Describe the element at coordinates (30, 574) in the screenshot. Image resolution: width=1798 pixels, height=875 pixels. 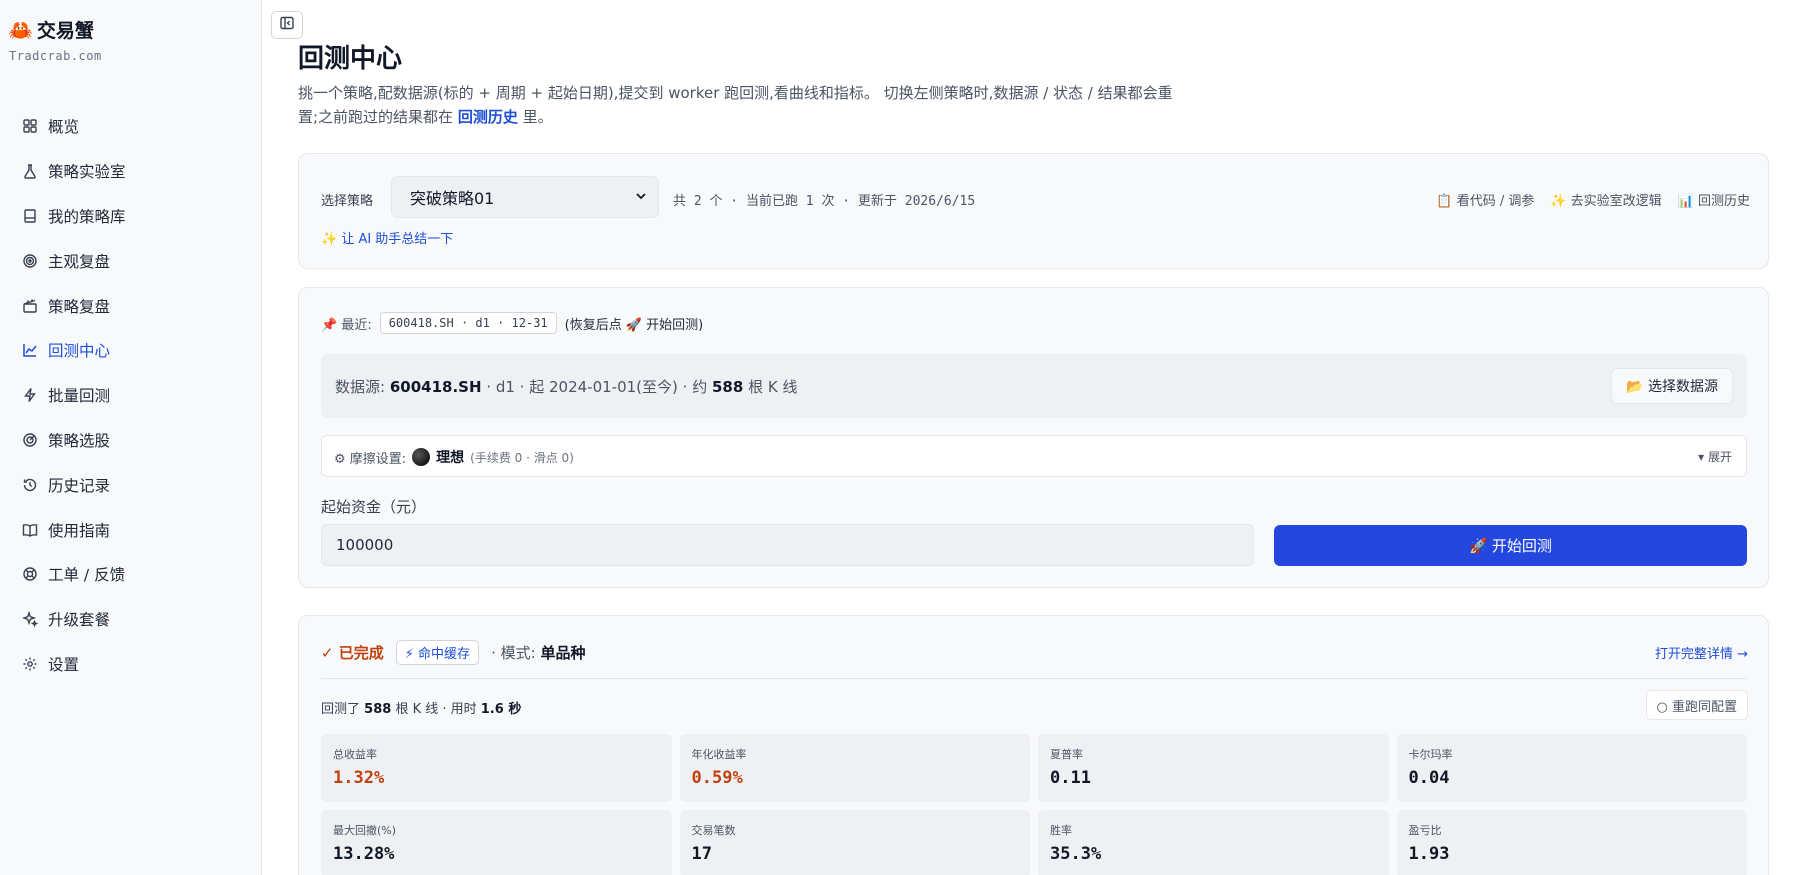
I see `lifebuoy-icon` at that location.